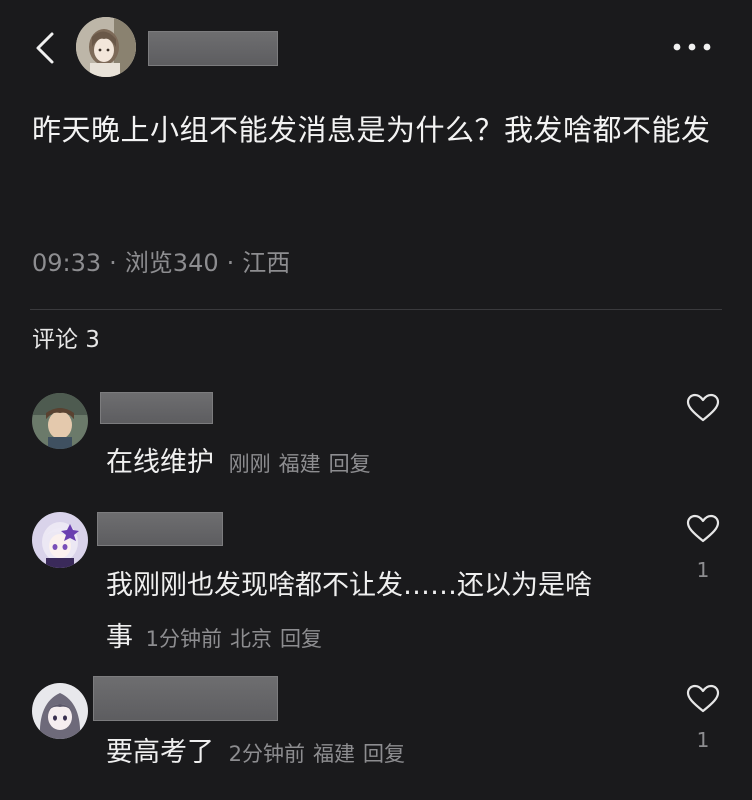 This screenshot has height=800, width=752. What do you see at coordinates (266, 263) in the screenshot?
I see `post-location: 江西` at bounding box center [266, 263].